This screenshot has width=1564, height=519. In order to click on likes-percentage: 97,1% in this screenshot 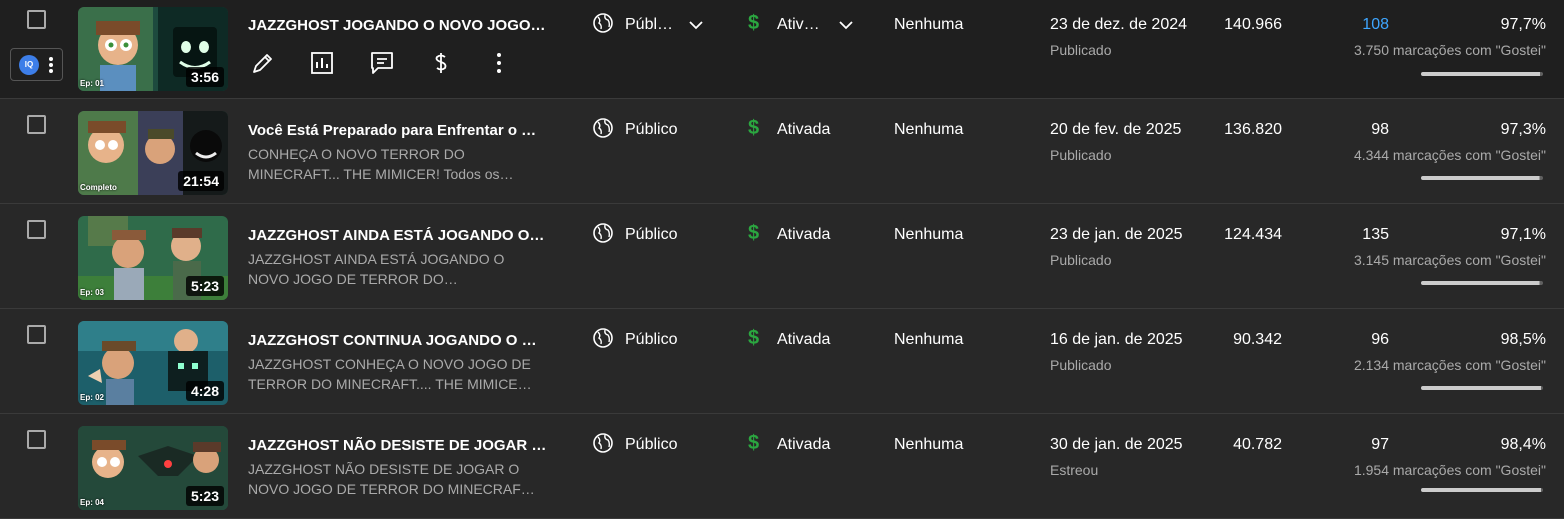, I will do `click(1523, 234)`.